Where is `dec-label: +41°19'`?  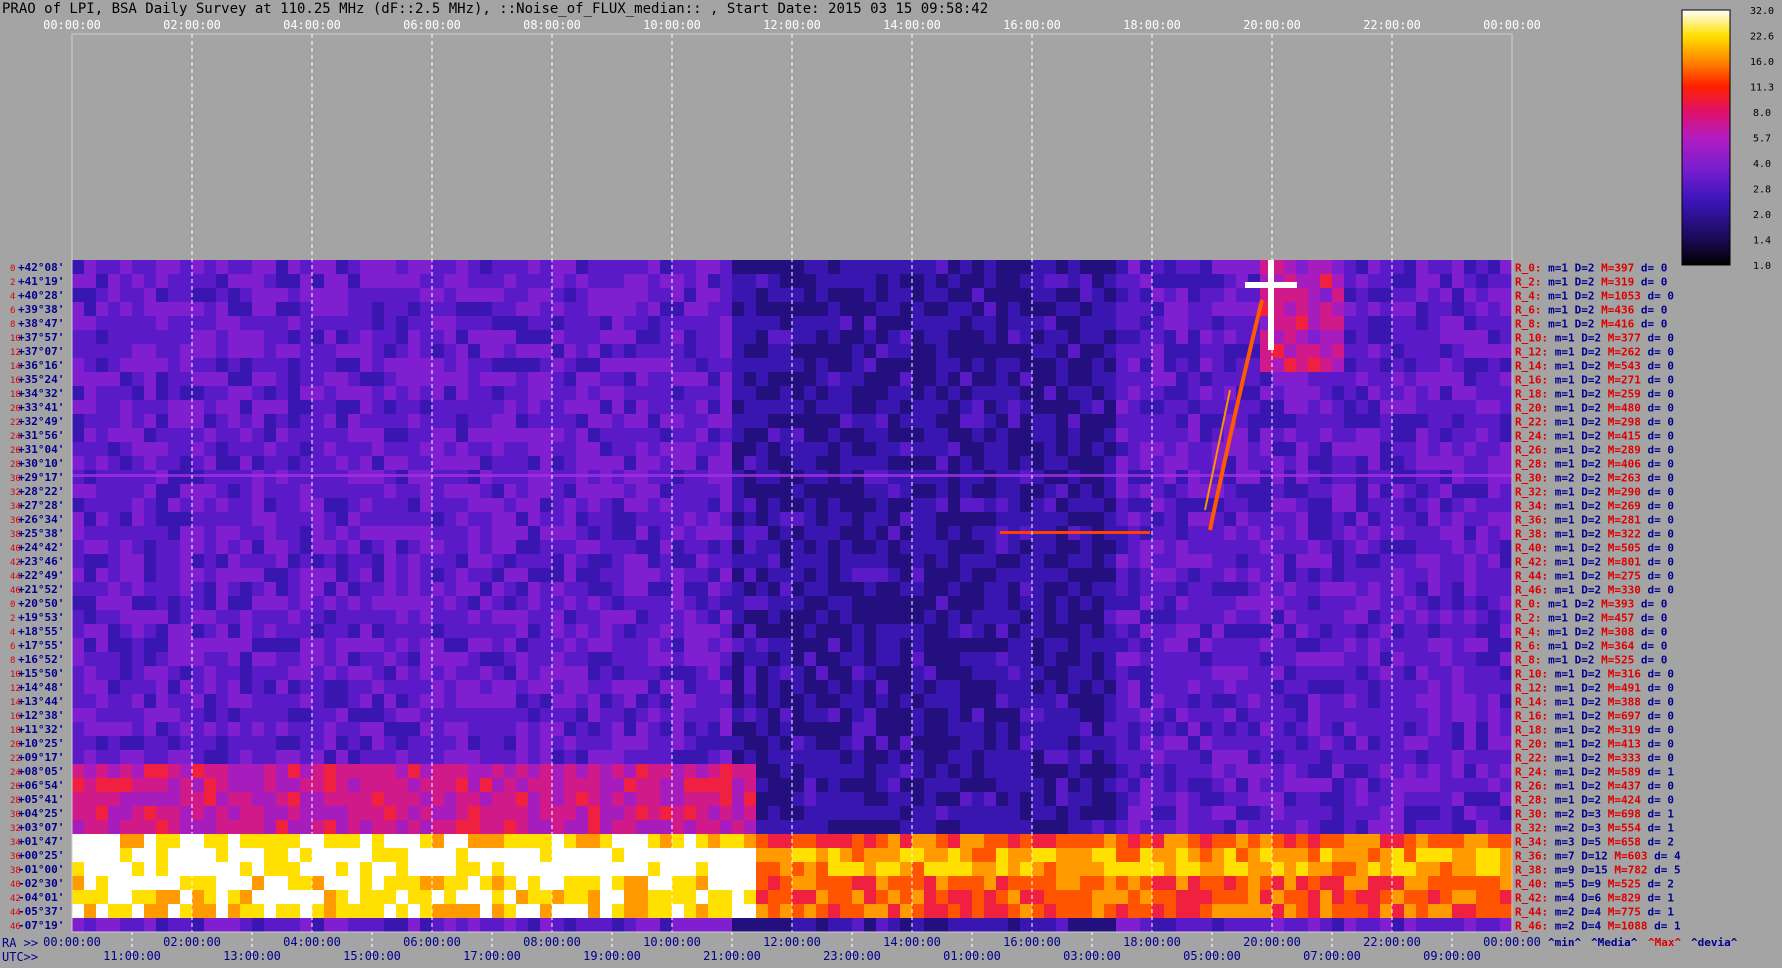 dec-label: +41°19' is located at coordinates (41, 281).